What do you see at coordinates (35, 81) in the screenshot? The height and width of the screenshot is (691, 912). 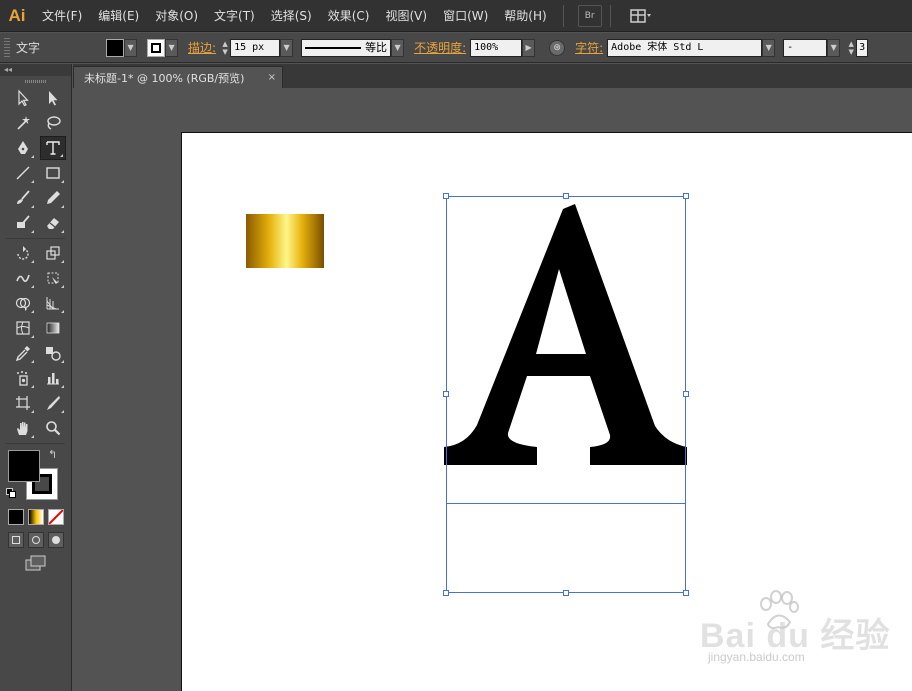 I see `tools-panel-grip` at bounding box center [35, 81].